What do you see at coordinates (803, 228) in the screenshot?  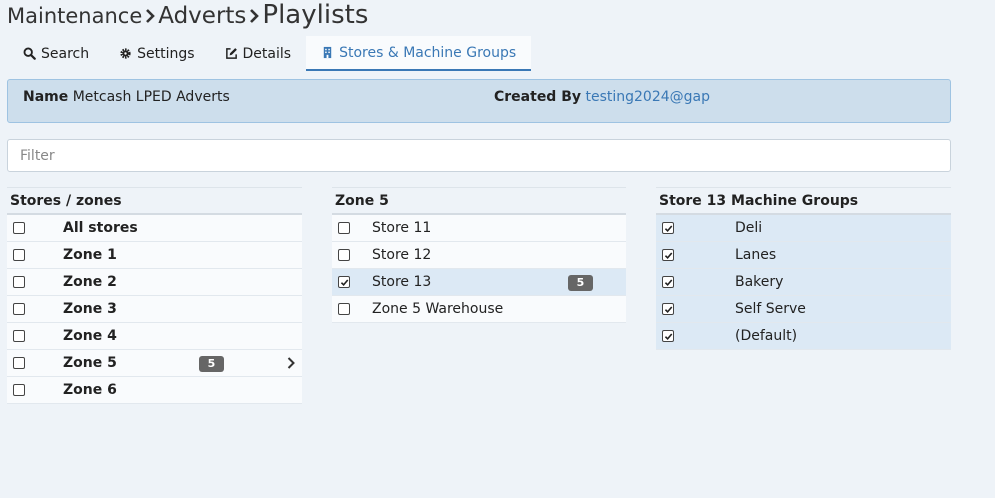 I see `machine-group-row: Deli` at bounding box center [803, 228].